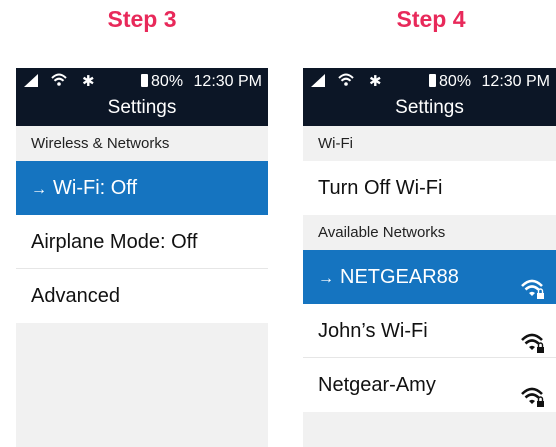 This screenshot has width=556, height=447. What do you see at coordinates (142, 188) in the screenshot?
I see `menu-item-wifi: → Wi-Fi: Off` at bounding box center [142, 188].